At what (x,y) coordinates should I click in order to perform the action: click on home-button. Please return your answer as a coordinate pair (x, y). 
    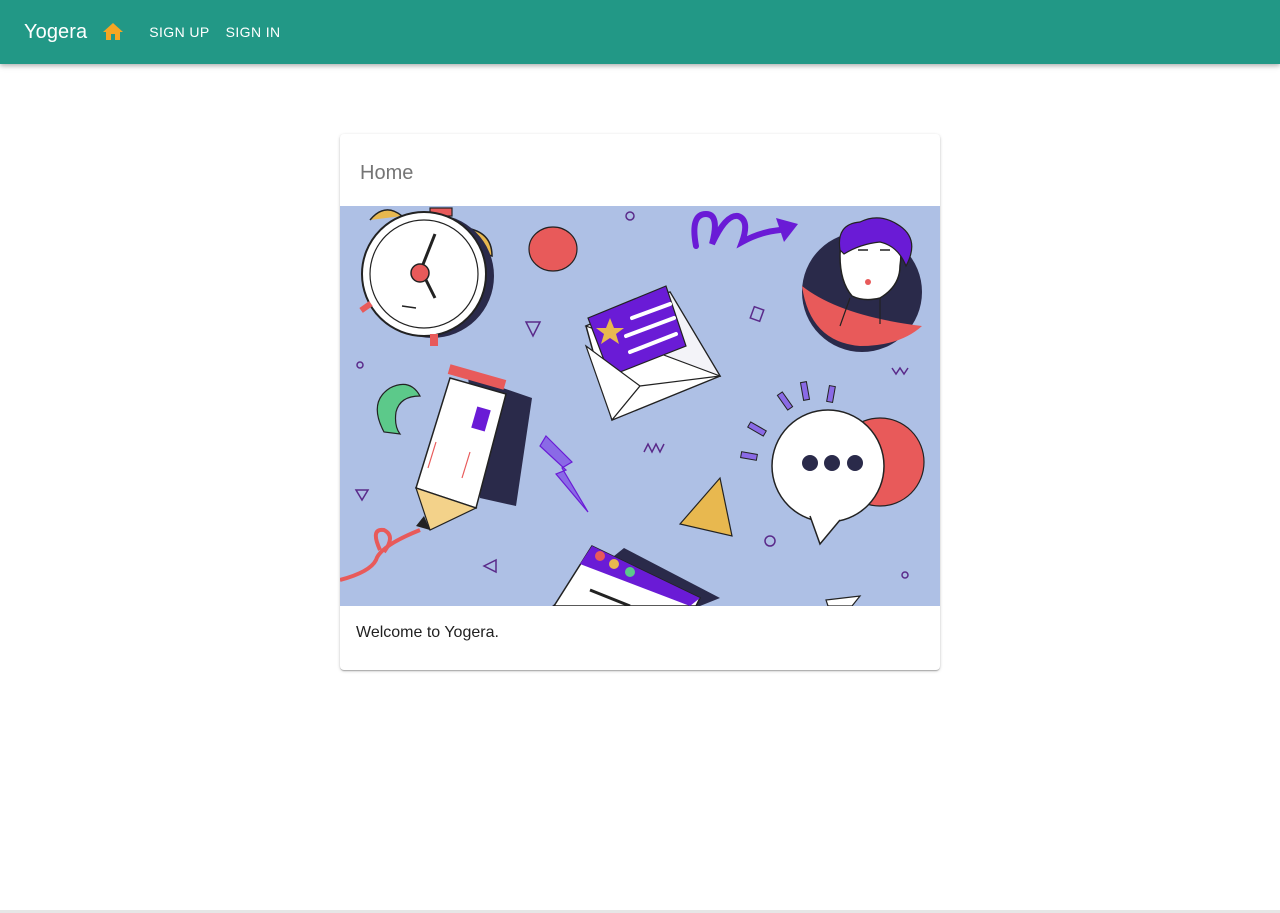
    Looking at the image, I should click on (113, 32).